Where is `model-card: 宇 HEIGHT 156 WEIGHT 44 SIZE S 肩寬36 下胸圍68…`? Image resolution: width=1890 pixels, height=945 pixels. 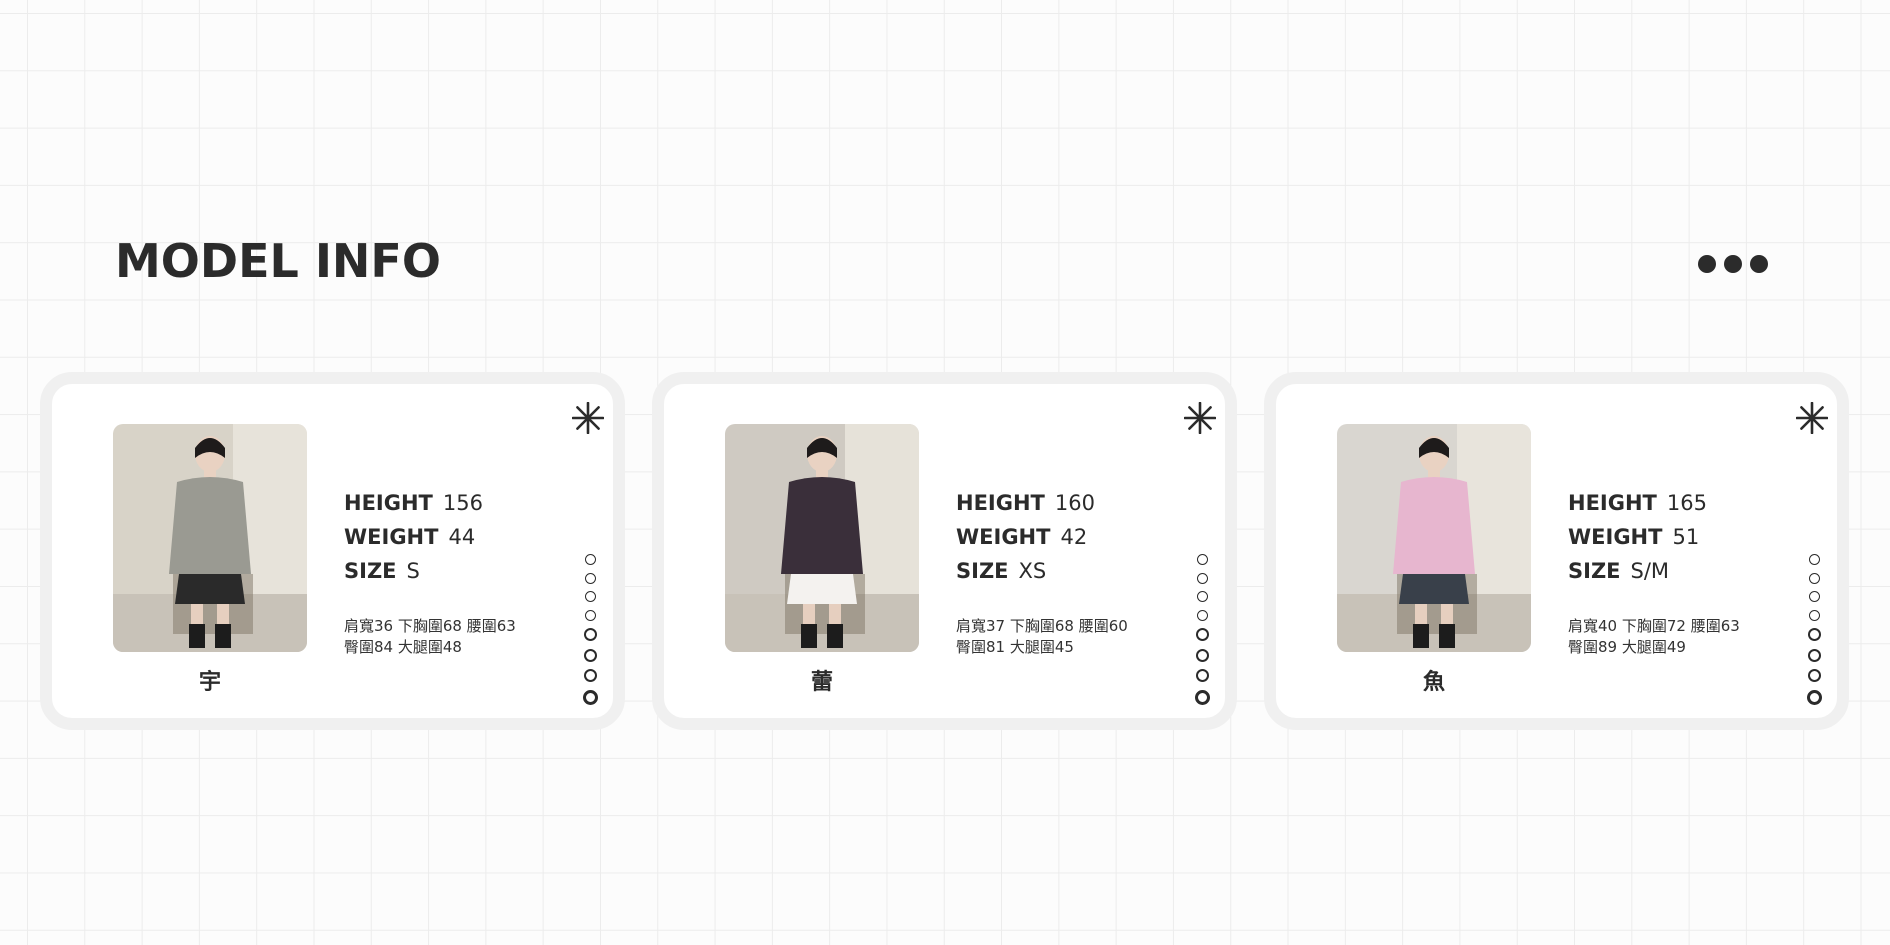 model-card: 宇 HEIGHT 156 WEIGHT 44 SIZE S 肩寬36 下胸圍68… is located at coordinates (332, 551).